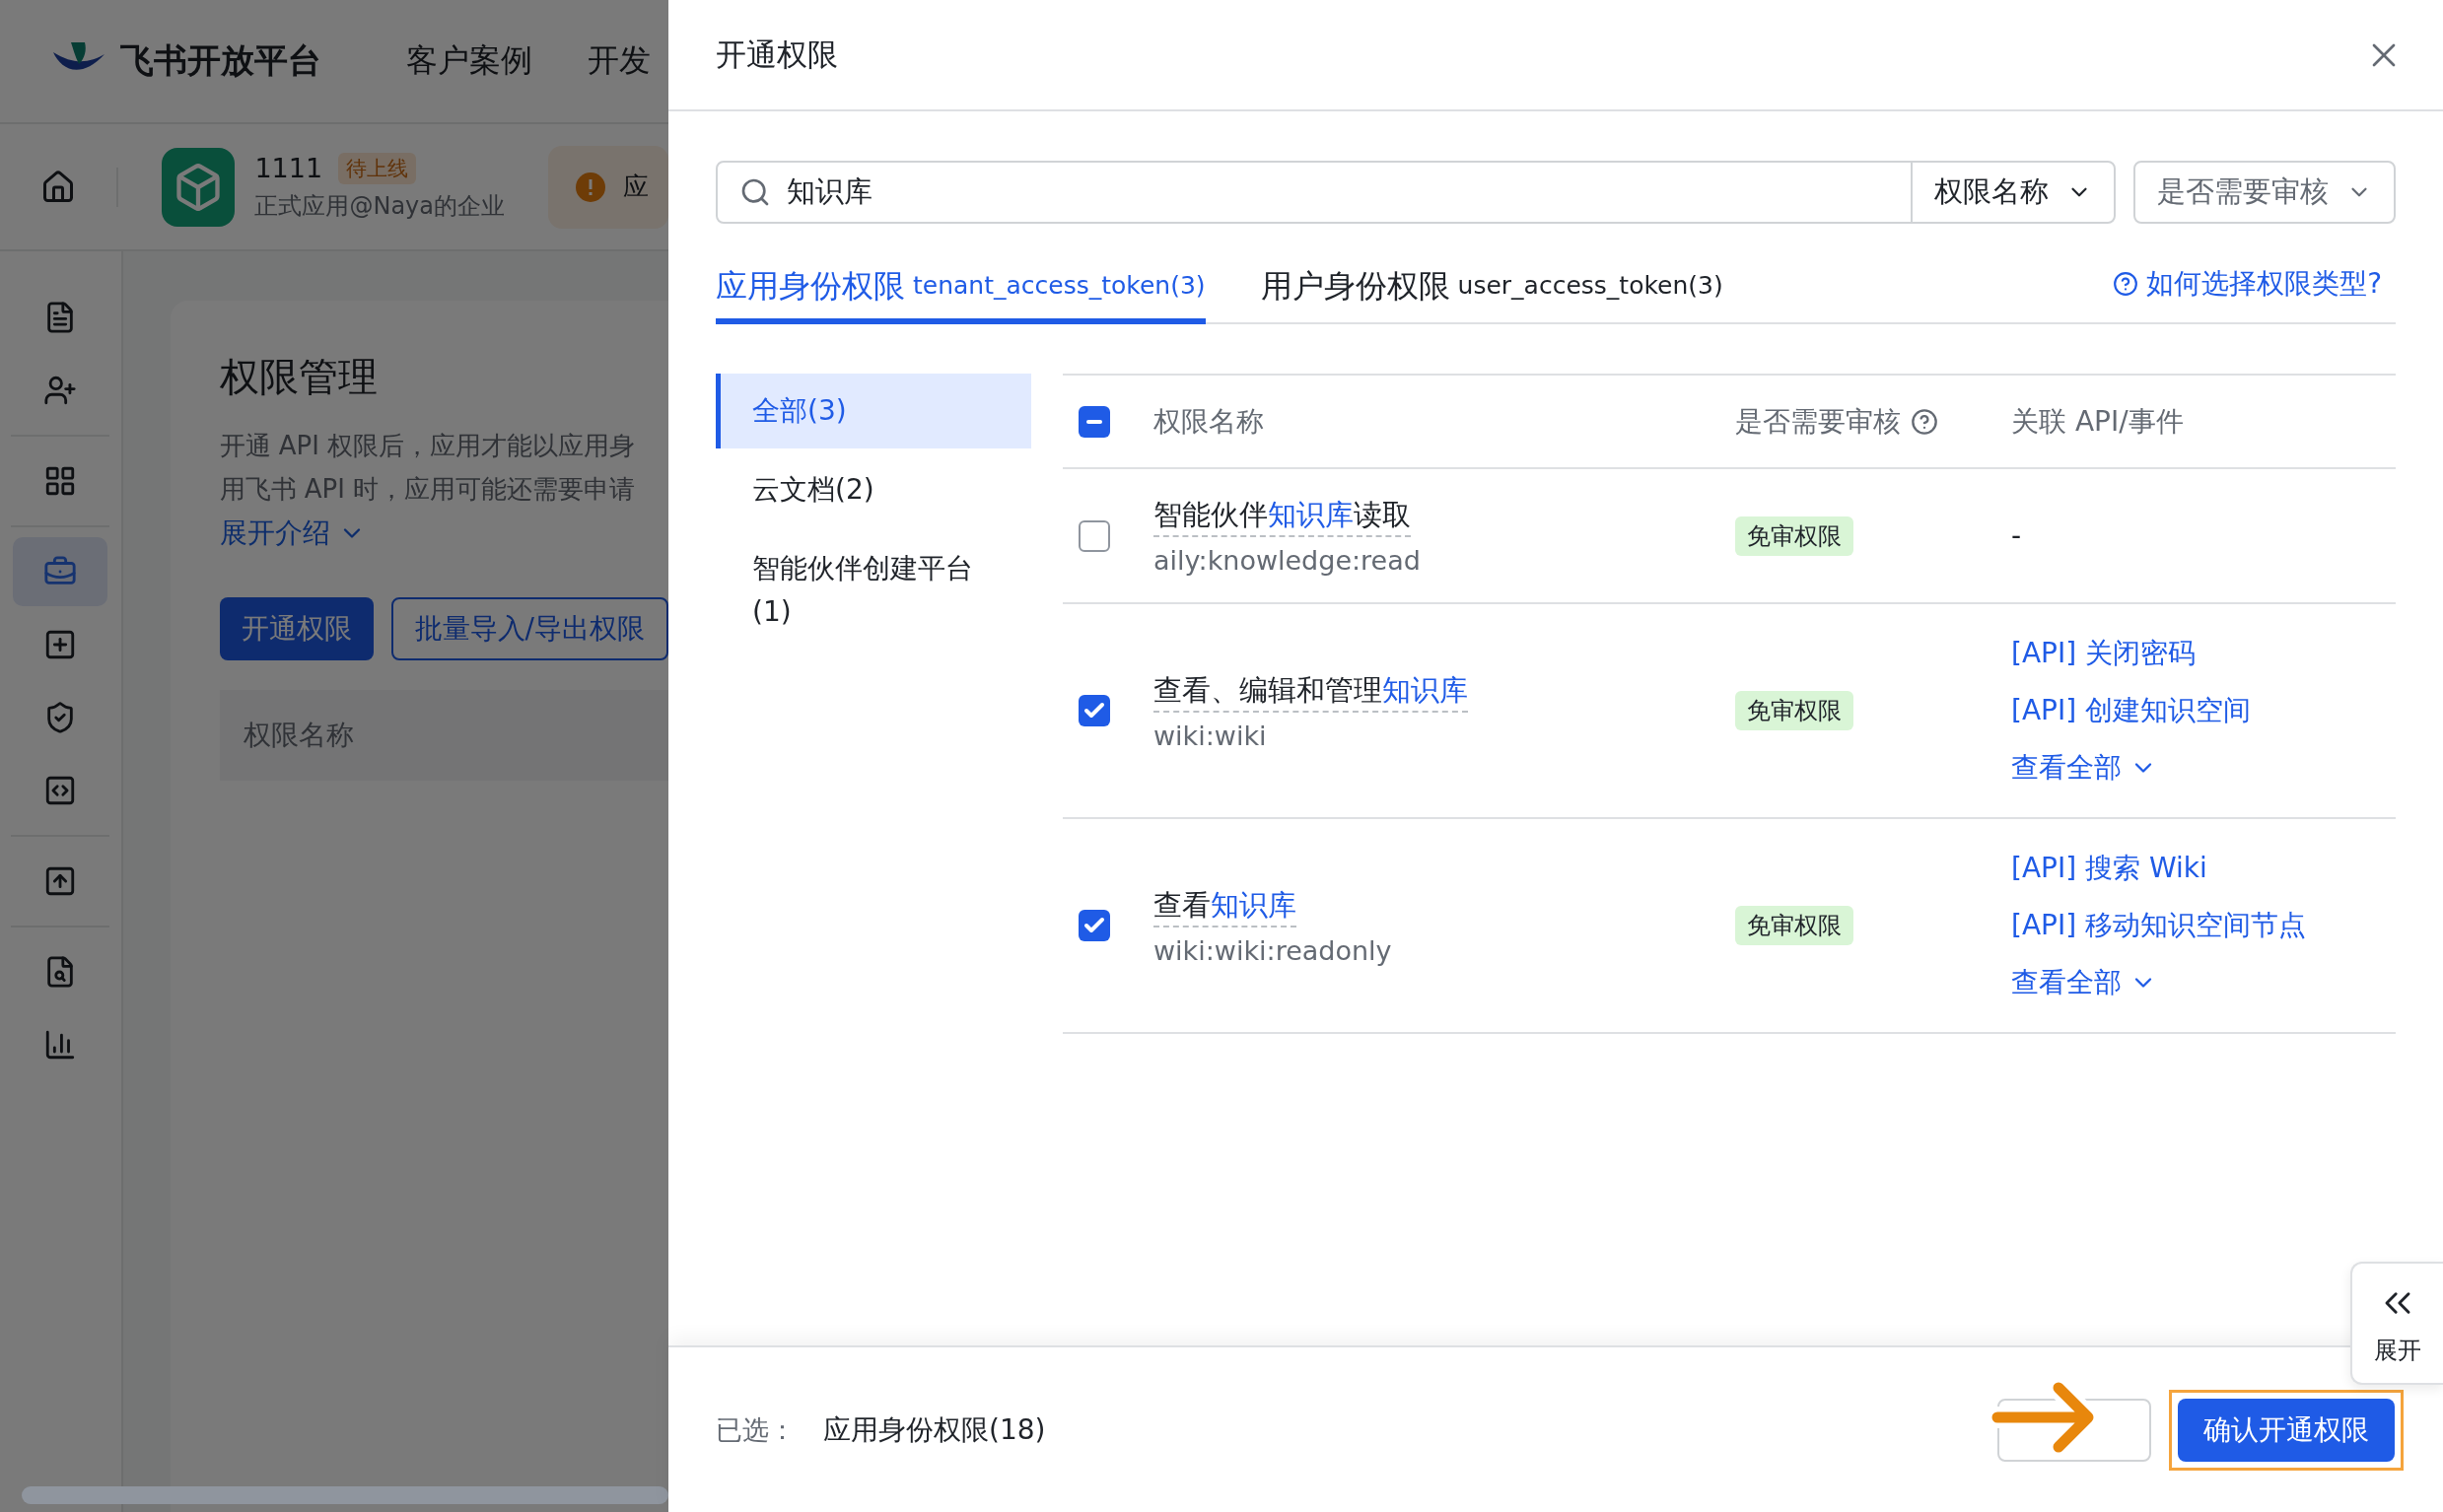 Image resolution: width=2443 pixels, height=1512 pixels. I want to click on category-item: 智能伙伴创建平台(1), so click(873, 590).